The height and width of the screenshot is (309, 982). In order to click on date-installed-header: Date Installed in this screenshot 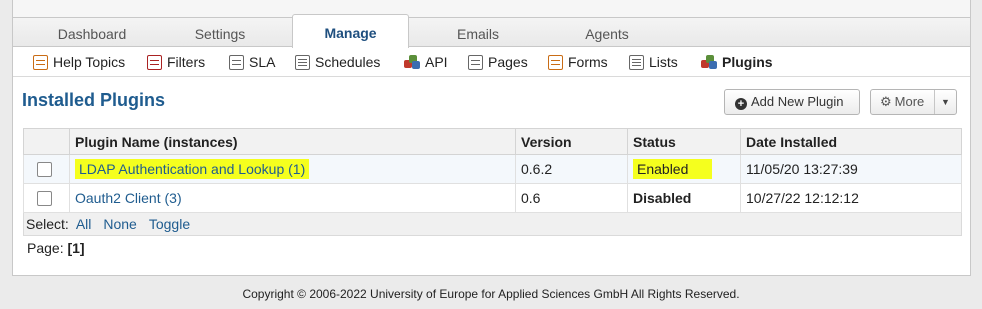, I will do `click(851, 141)`.